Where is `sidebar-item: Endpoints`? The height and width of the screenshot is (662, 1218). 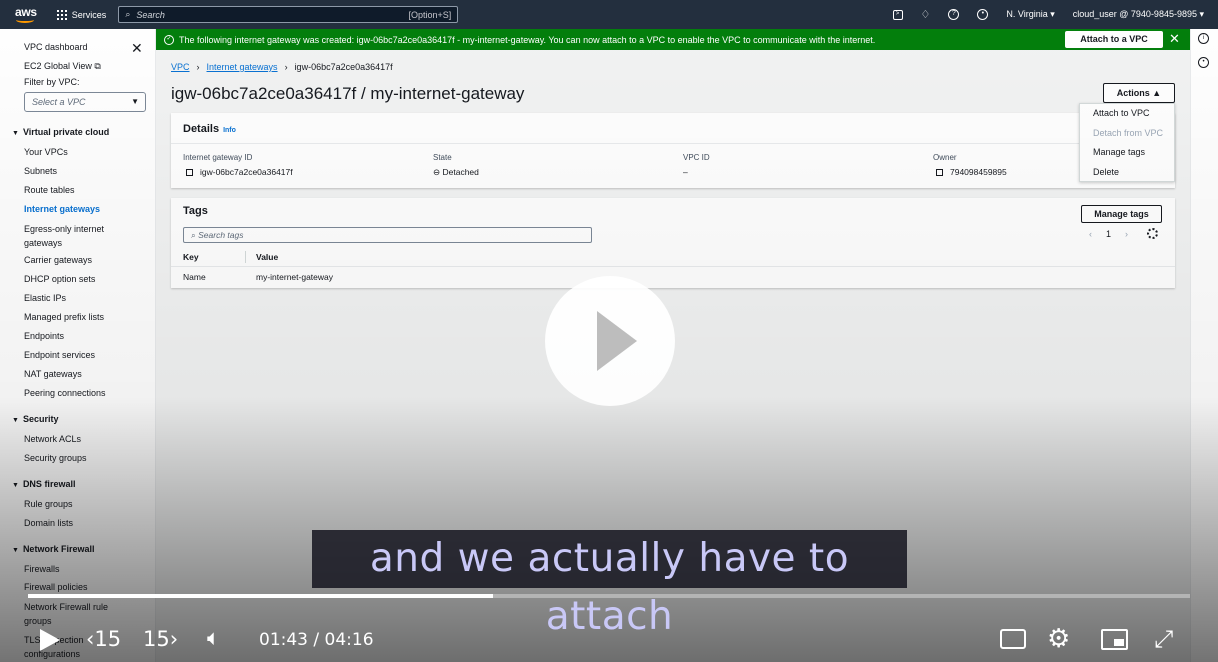
sidebar-item: Endpoints is located at coordinates (44, 336).